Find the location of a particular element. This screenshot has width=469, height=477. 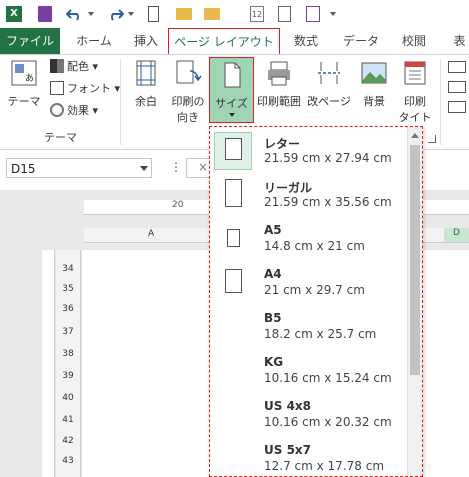

size-option-name: A5 is located at coordinates (273, 230).